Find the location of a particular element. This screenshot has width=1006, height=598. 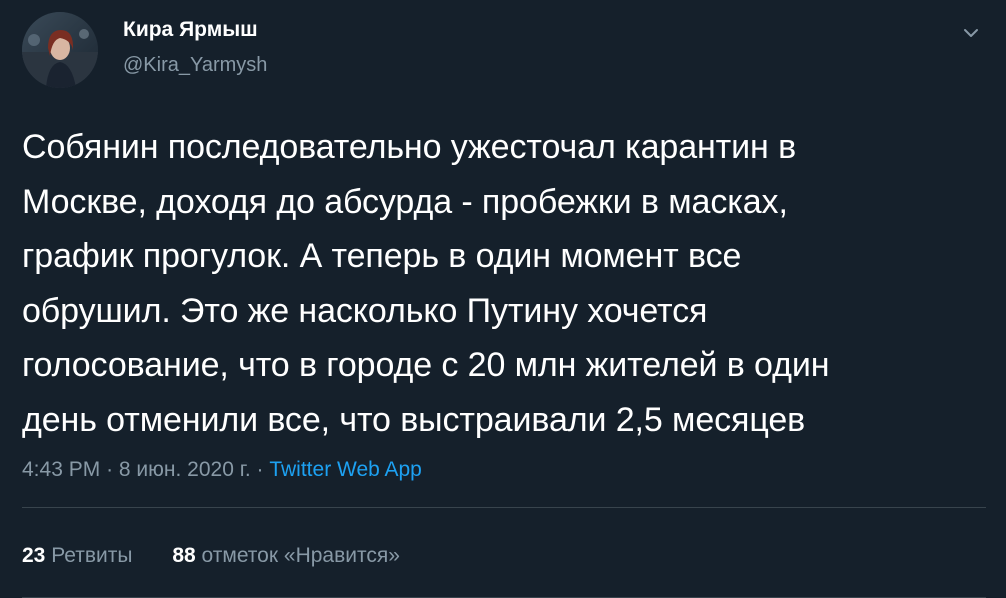

tweet-source-link: Twitter Web App is located at coordinates (345, 469).